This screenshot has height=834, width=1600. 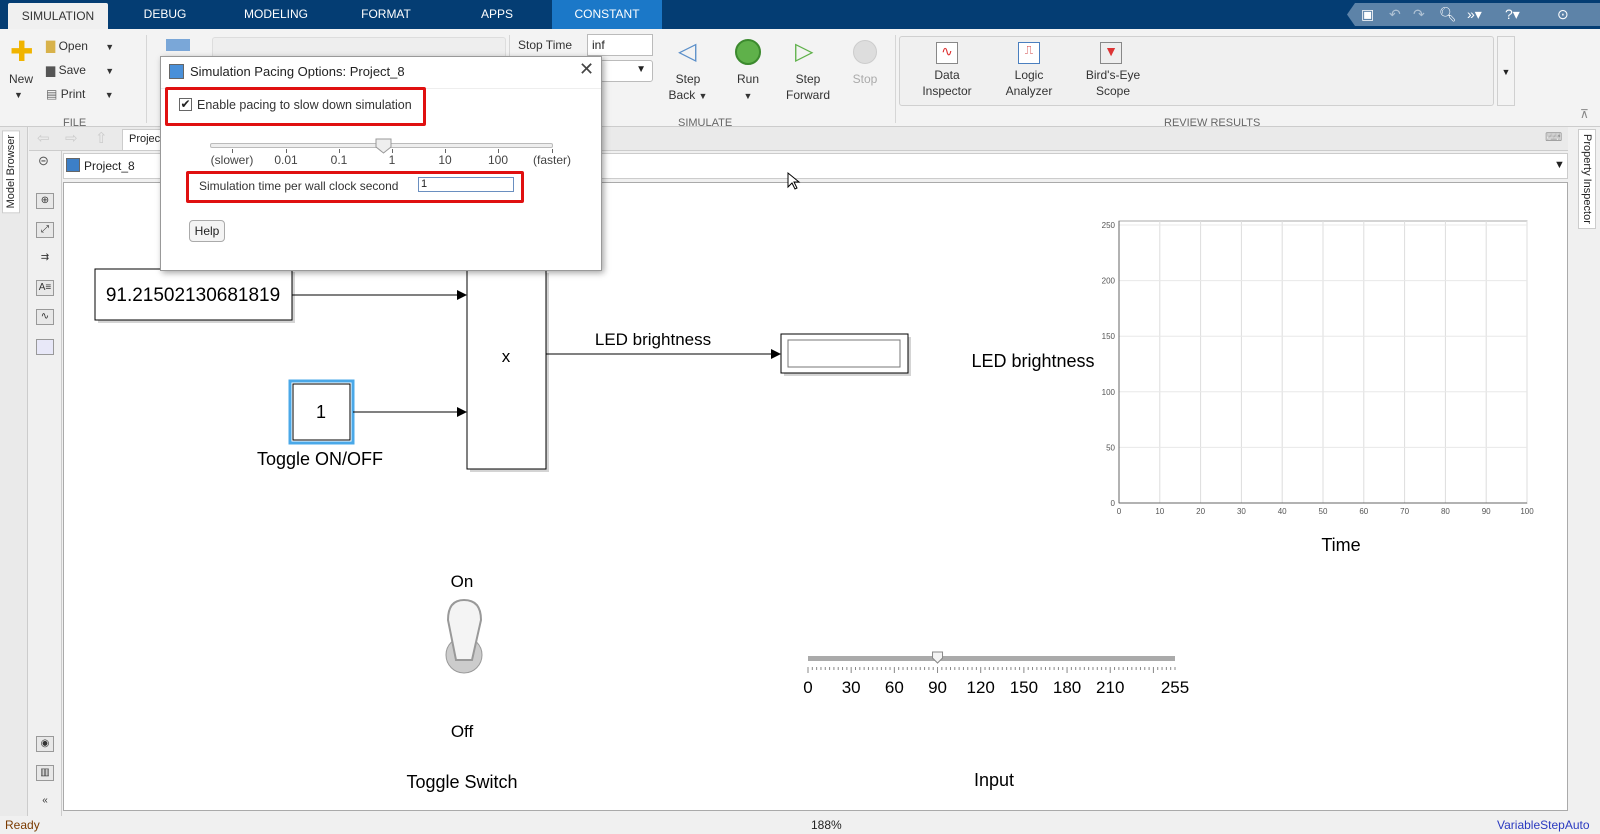 I want to click on switch-off-label: Off, so click(x=462, y=731).